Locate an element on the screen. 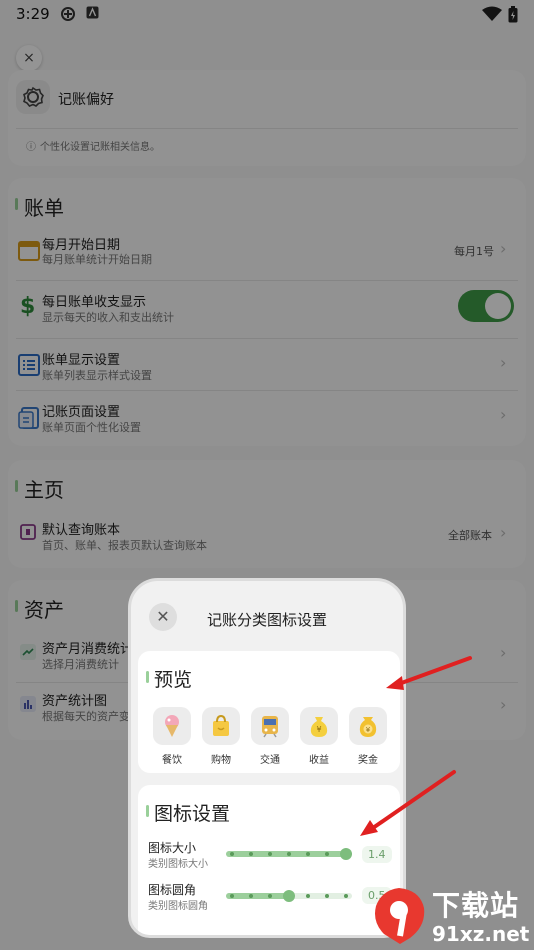 The width and height of the screenshot is (534, 950). icon-settings-title: 图标设置 is located at coordinates (187, 812).